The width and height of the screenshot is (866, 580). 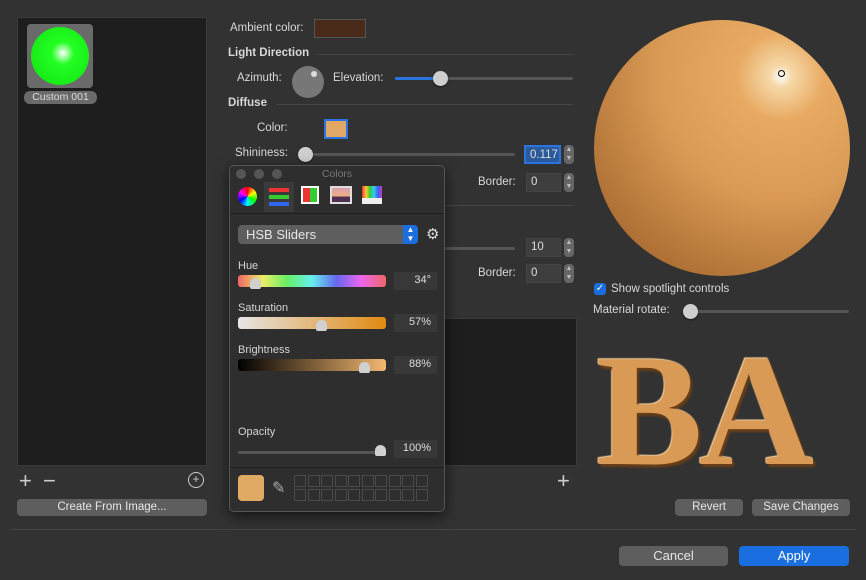 I want to click on show-spotlight-checkbox: ✓, so click(x=600, y=289).